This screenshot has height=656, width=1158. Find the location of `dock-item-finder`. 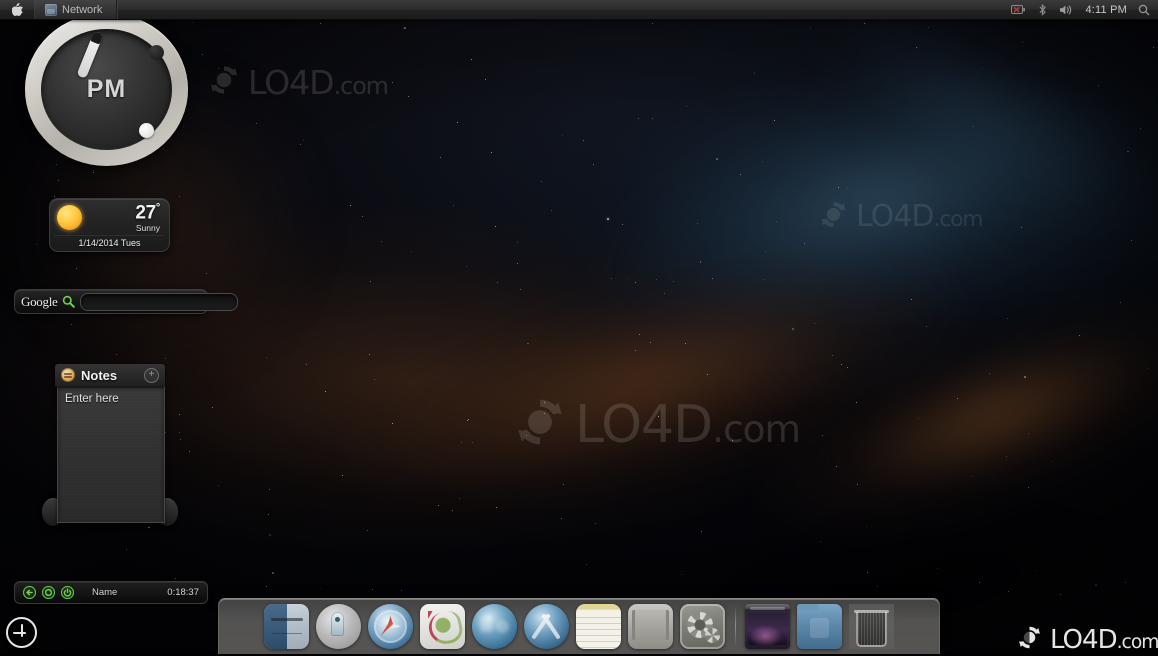

dock-item-finder is located at coordinates (287, 625).